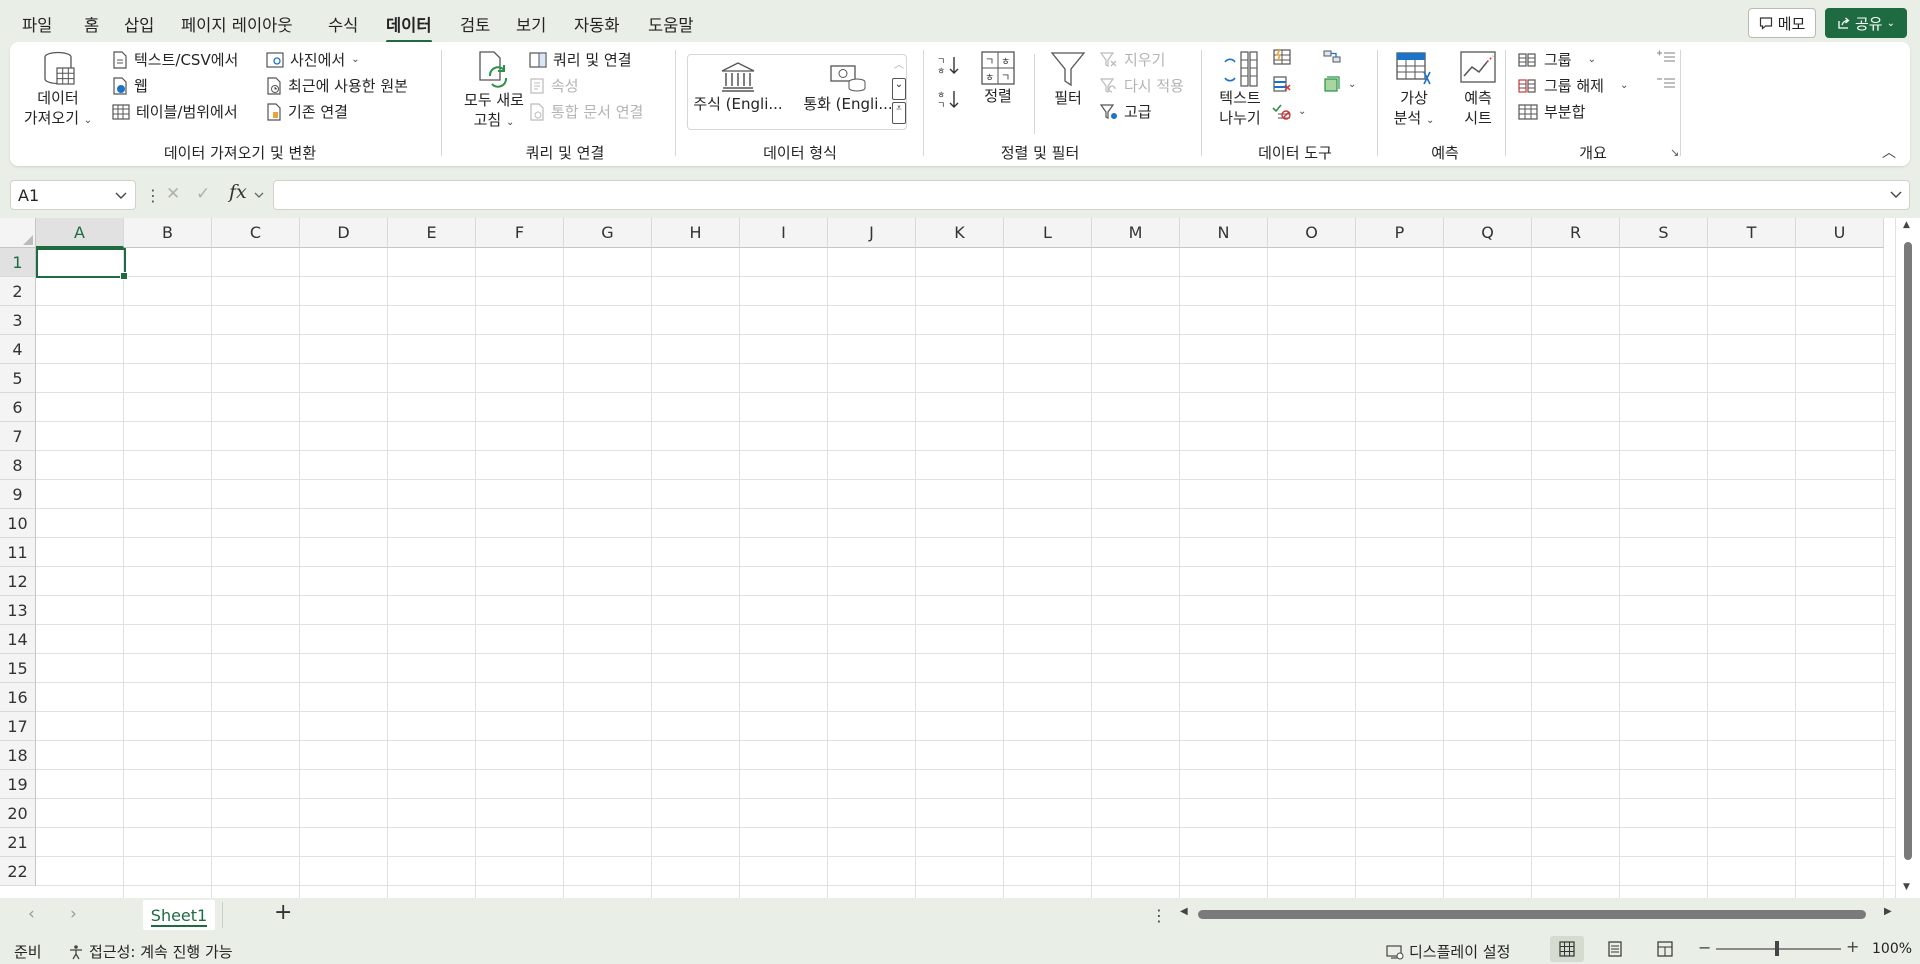 This screenshot has width=1920, height=964. Describe the element at coordinates (18, 668) in the screenshot. I see `row-header-15: 15` at that location.